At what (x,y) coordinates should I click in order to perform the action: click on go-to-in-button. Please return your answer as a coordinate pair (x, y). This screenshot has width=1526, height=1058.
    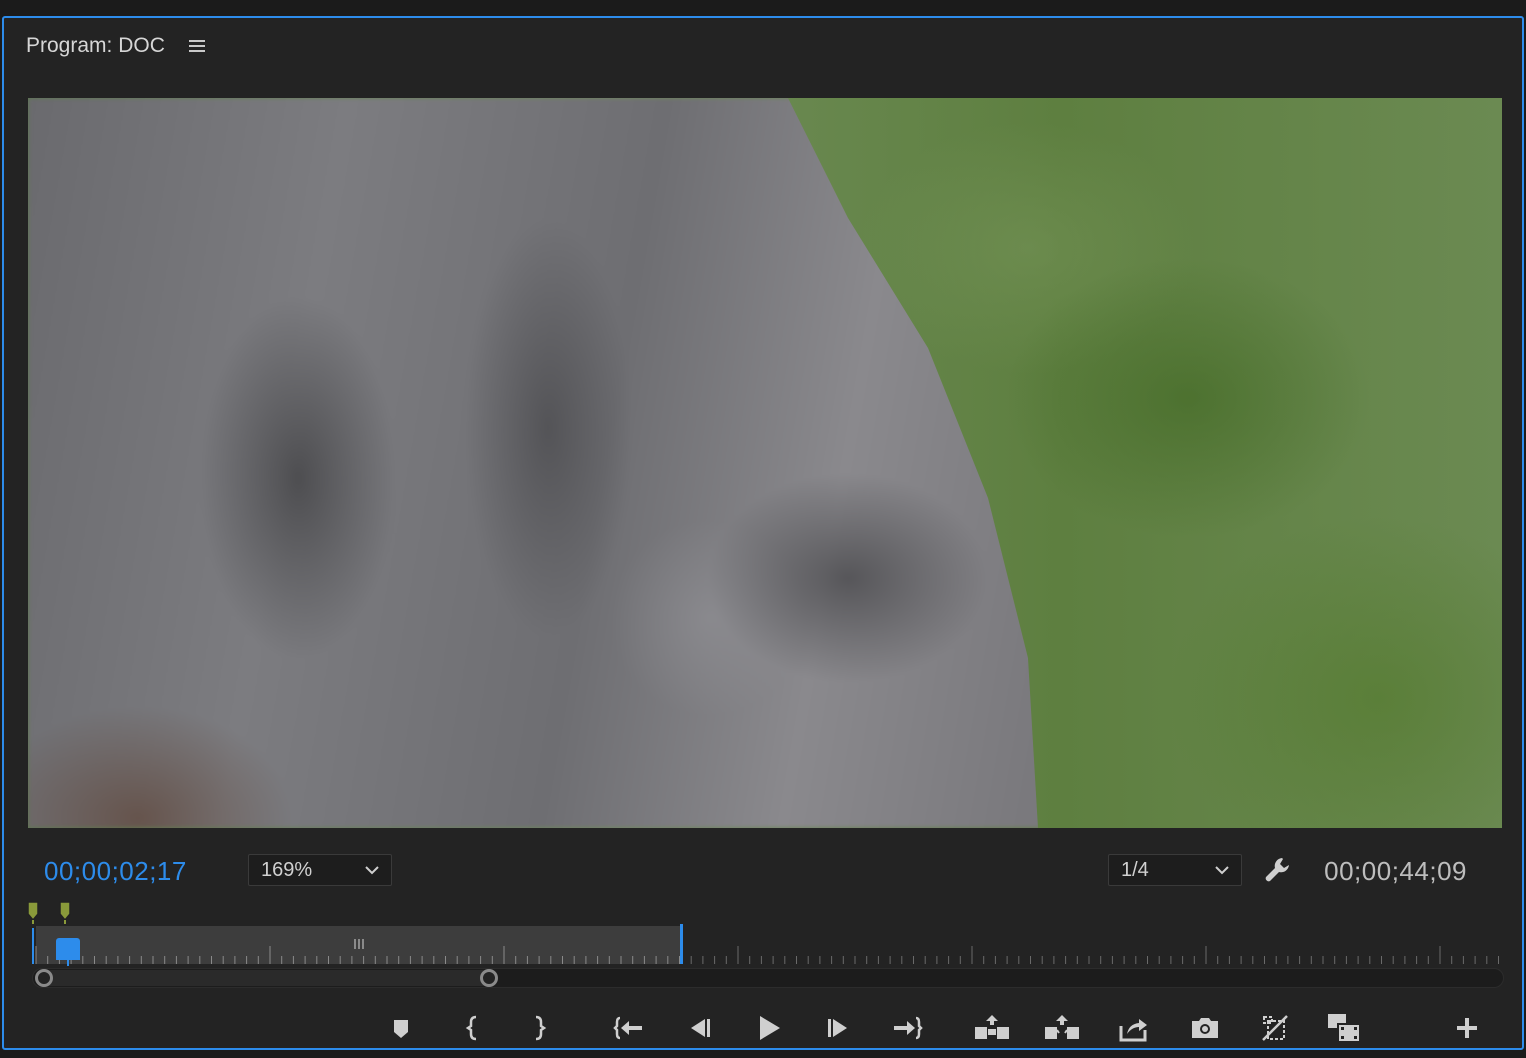
    Looking at the image, I should click on (629, 1028).